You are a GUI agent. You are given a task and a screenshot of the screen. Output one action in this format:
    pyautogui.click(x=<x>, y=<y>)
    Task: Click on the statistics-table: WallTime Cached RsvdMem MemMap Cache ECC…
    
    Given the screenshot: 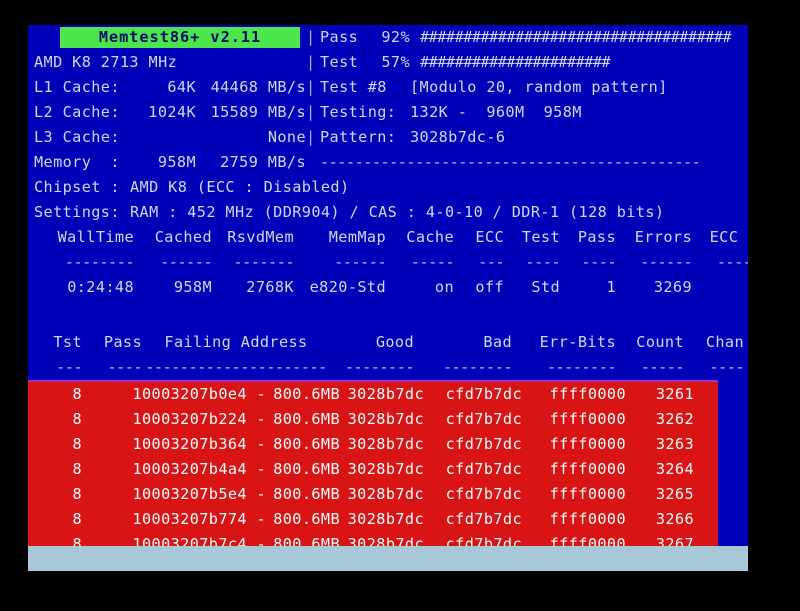 What is the action you would take?
    pyautogui.click(x=393, y=262)
    